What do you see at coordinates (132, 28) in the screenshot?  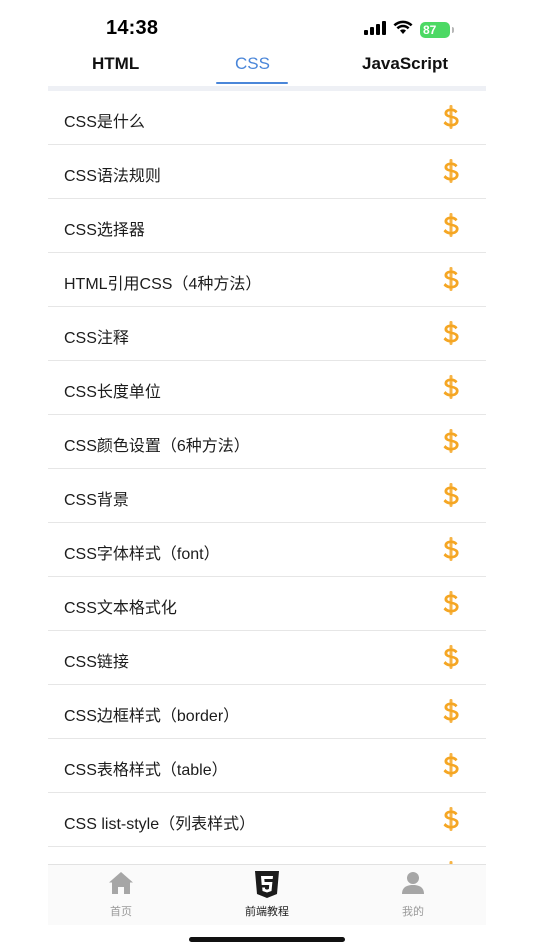 I see `status-time: 14:38` at bounding box center [132, 28].